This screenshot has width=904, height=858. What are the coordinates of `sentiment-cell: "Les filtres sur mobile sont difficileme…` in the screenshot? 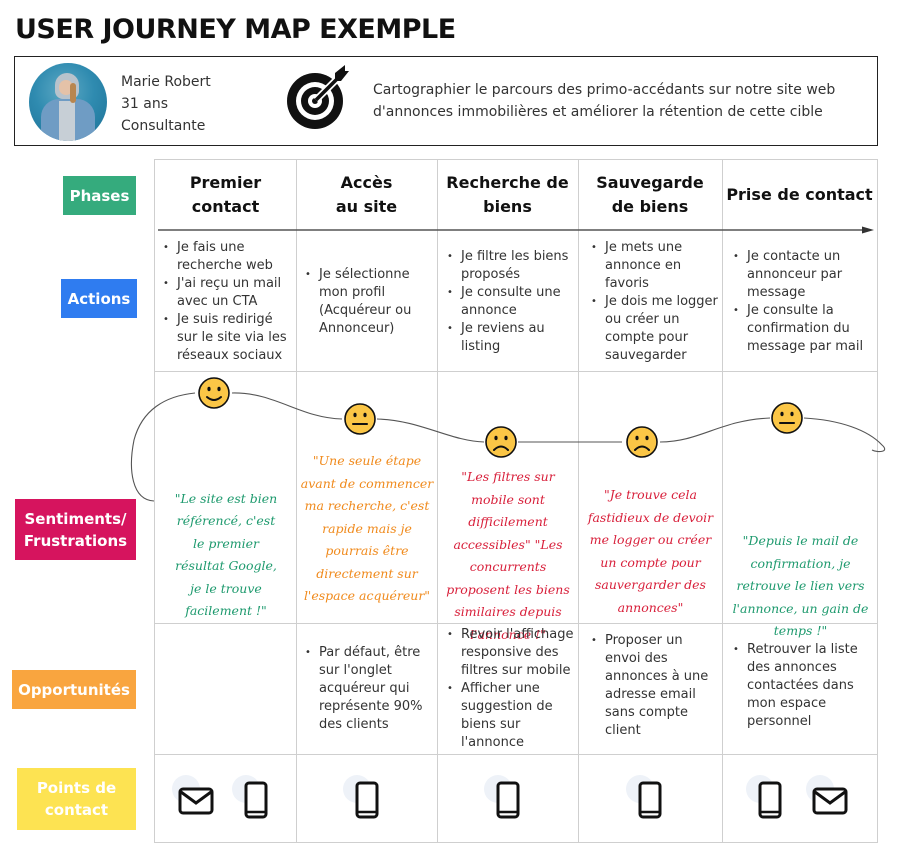 It's located at (508, 554).